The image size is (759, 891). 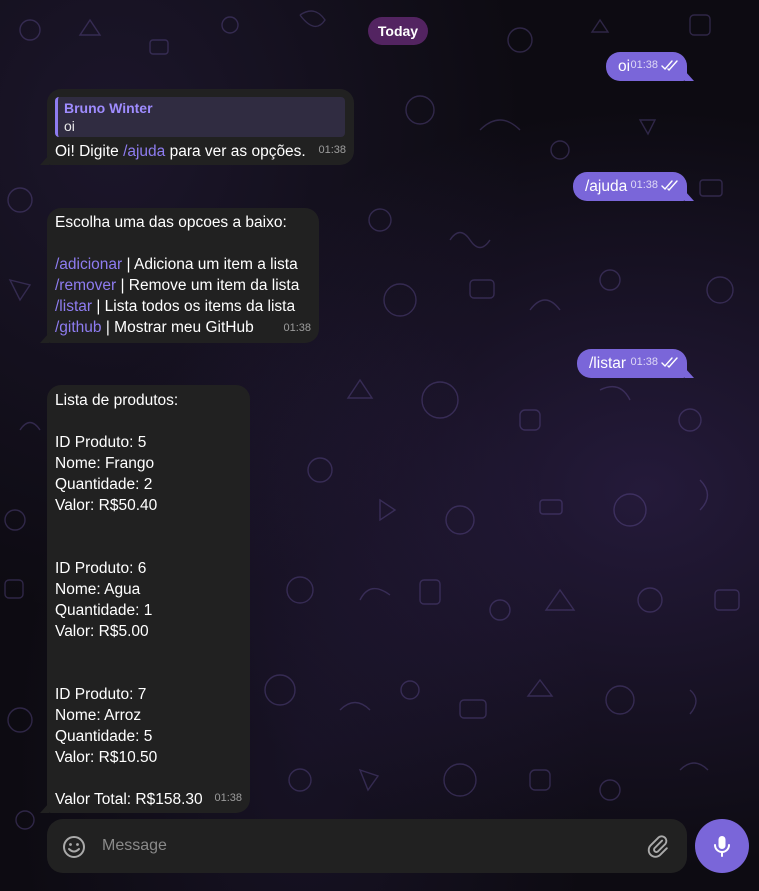 What do you see at coordinates (104, 610) in the screenshot?
I see `product-quantity: Quantidade: 1` at bounding box center [104, 610].